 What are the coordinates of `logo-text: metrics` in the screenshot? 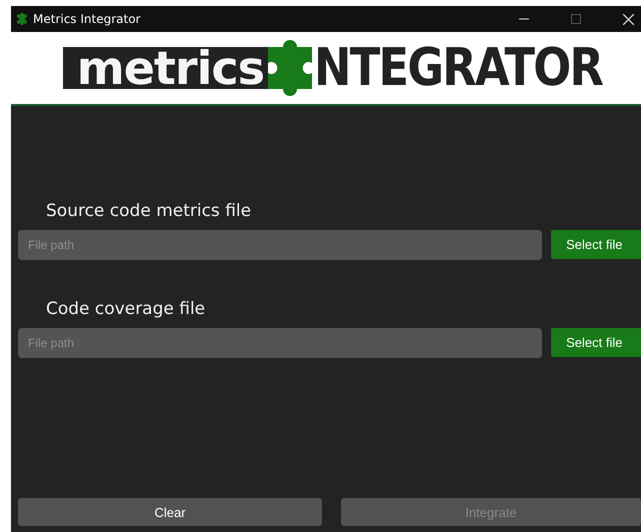 It's located at (165, 68).